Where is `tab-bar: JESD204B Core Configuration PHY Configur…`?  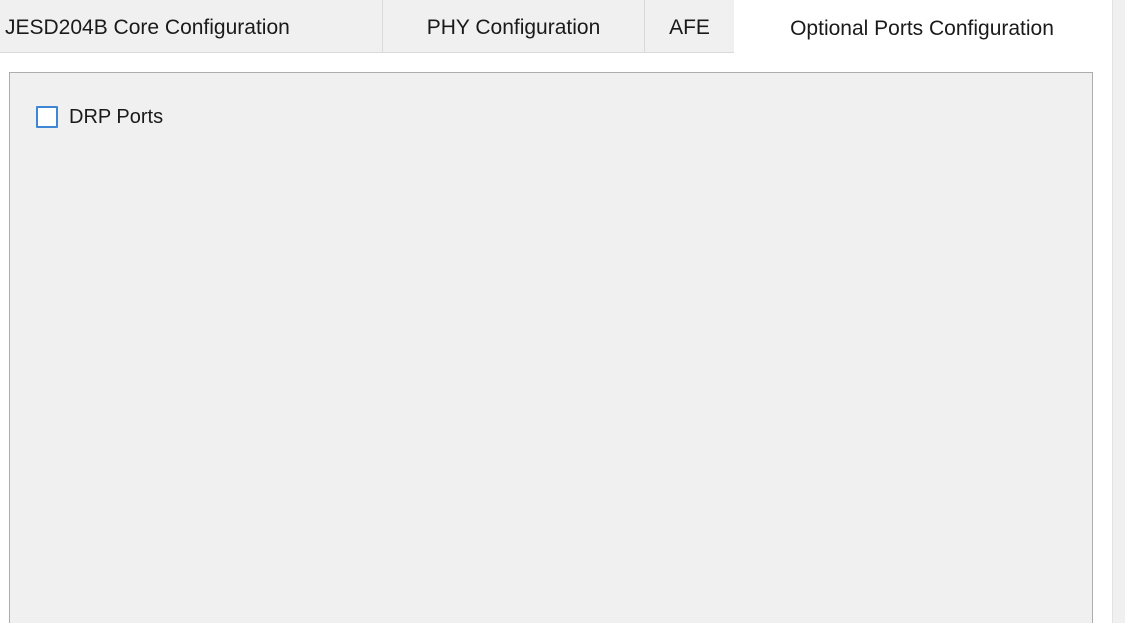 tab-bar: JESD204B Core Configuration PHY Configur… is located at coordinates (555, 28).